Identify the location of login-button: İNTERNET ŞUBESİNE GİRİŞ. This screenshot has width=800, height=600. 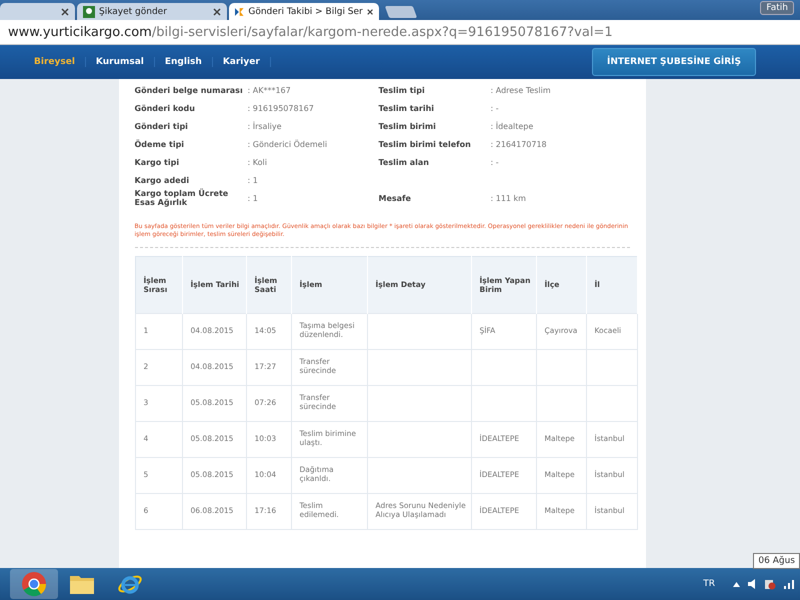
(674, 62).